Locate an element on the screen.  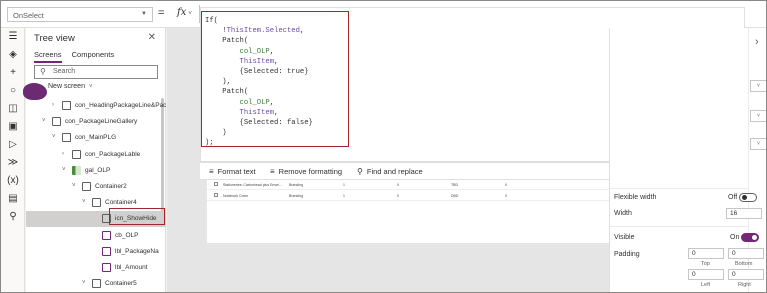
visible-label: Visible is located at coordinates (624, 237).